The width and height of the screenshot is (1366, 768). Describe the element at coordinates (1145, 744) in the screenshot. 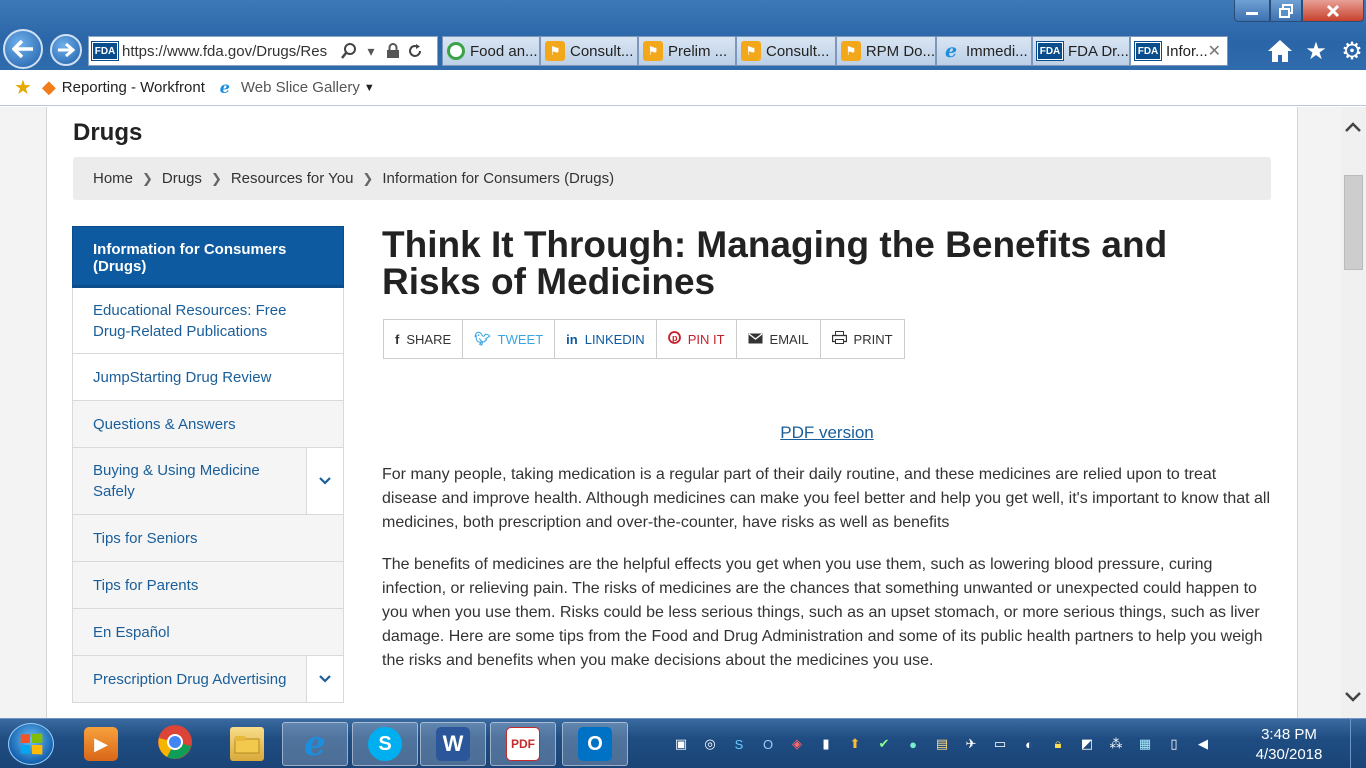

I see `tray-network-icon: ▦` at that location.